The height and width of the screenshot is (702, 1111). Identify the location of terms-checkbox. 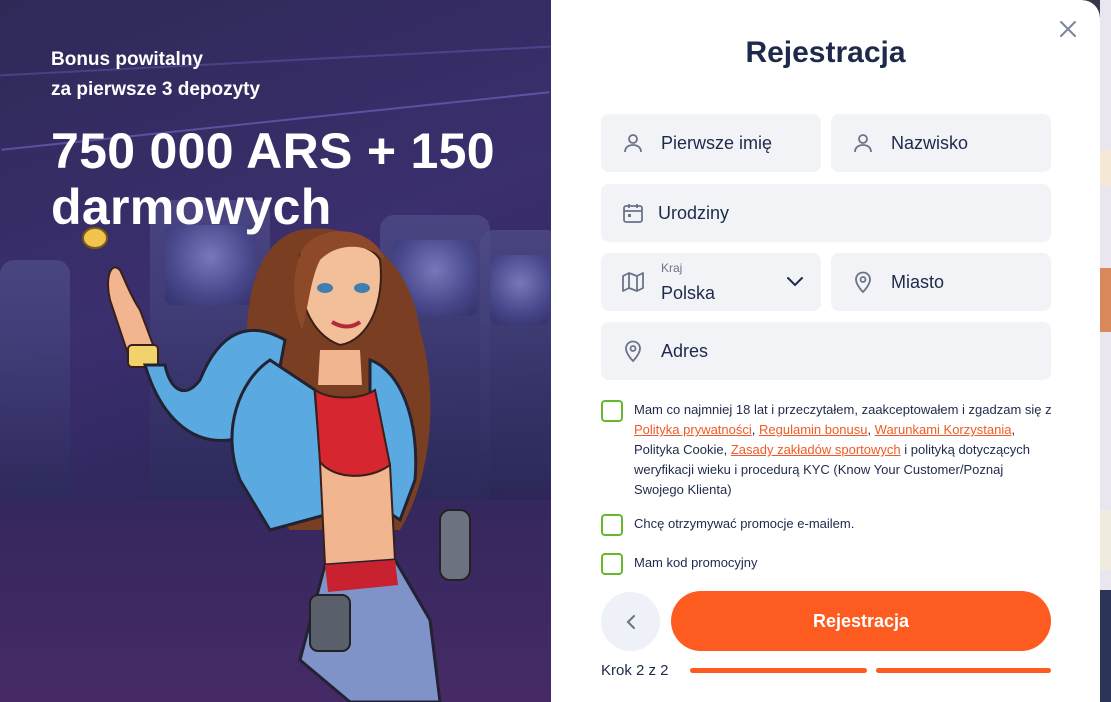
(612, 411).